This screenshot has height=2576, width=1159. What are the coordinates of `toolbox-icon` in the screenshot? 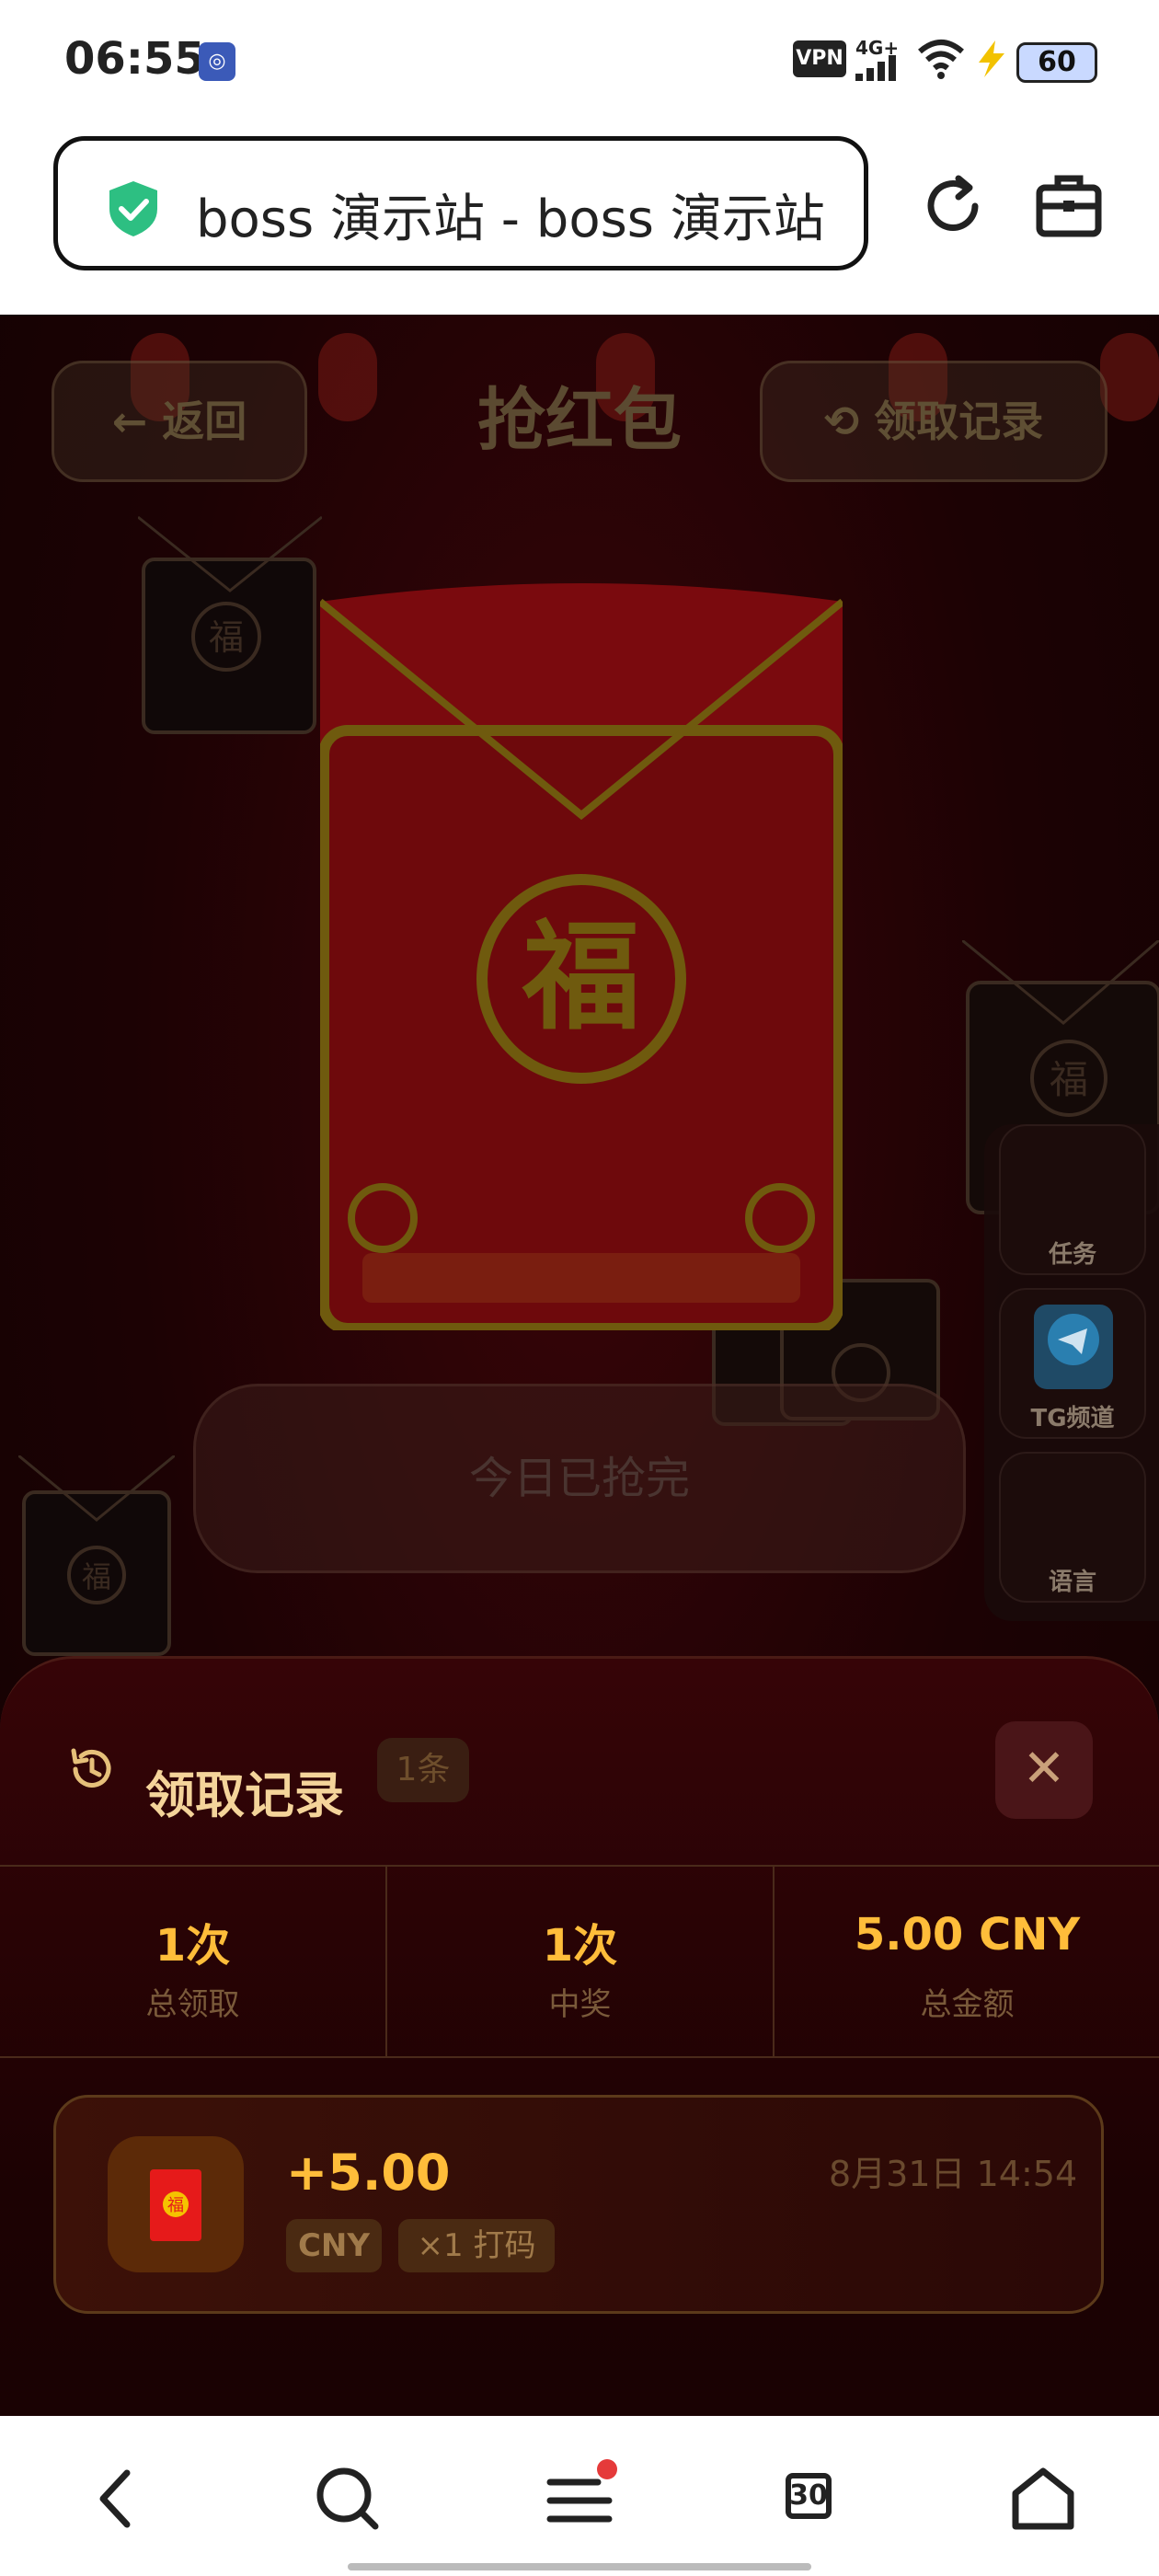 It's located at (1069, 206).